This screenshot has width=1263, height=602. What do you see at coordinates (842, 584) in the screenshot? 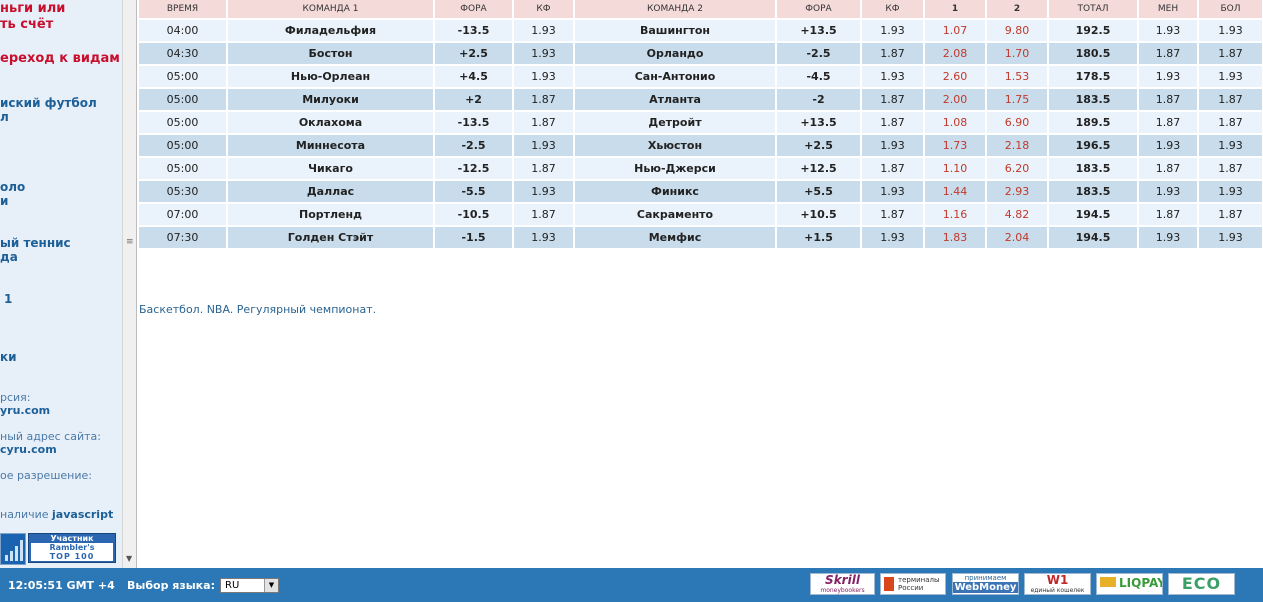
I see `payment-skrill-logo: Skrill moneybookers` at bounding box center [842, 584].